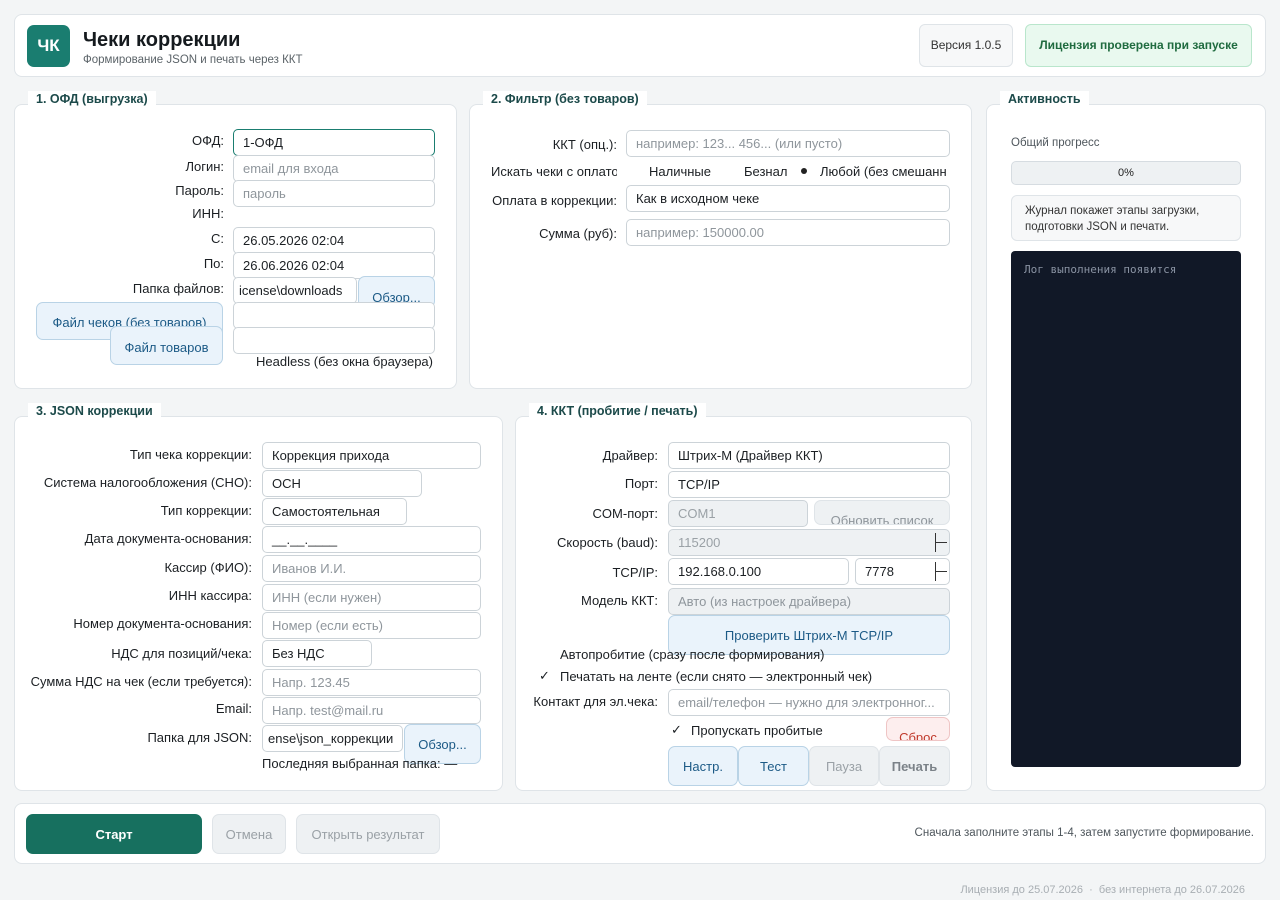 The image size is (1280, 900). I want to click on tcp-label: TCP/IP:, so click(635, 572).